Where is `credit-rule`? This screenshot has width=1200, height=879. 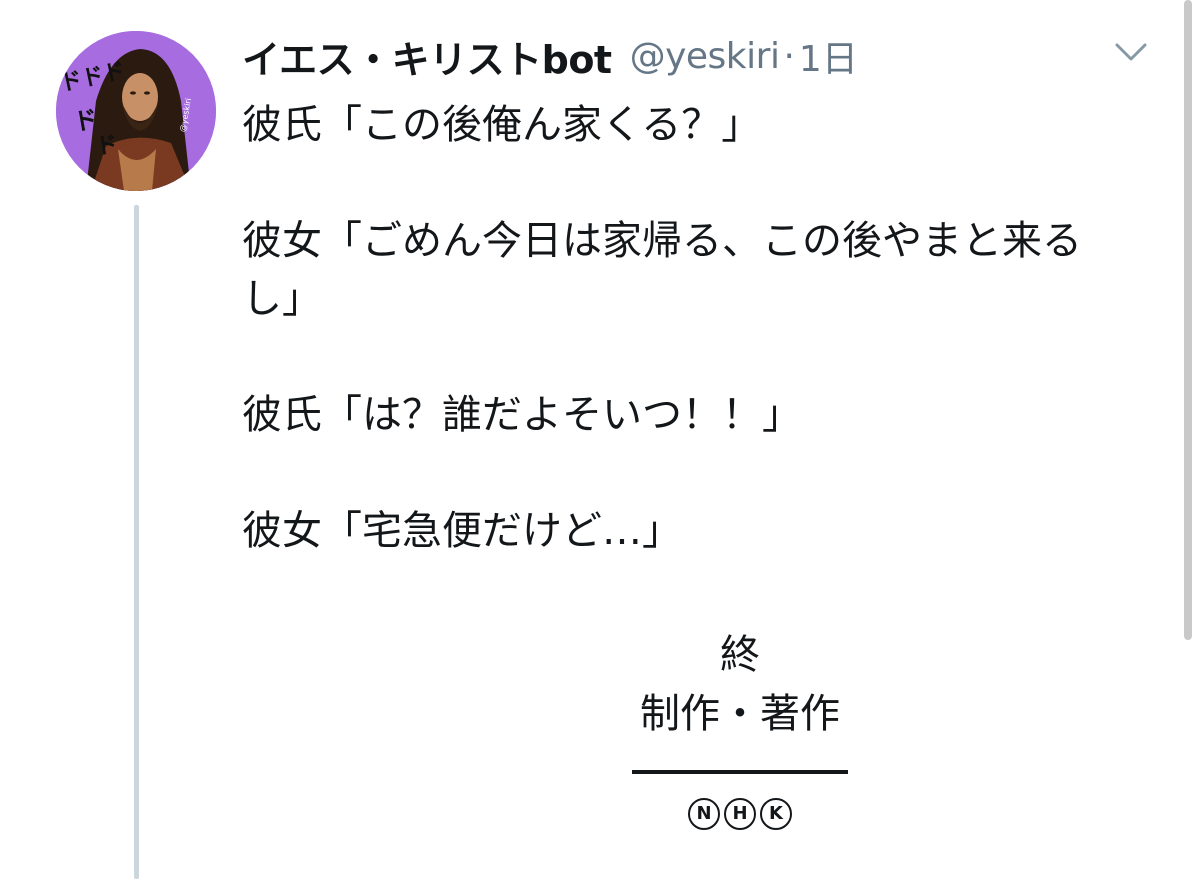
credit-rule is located at coordinates (740, 772).